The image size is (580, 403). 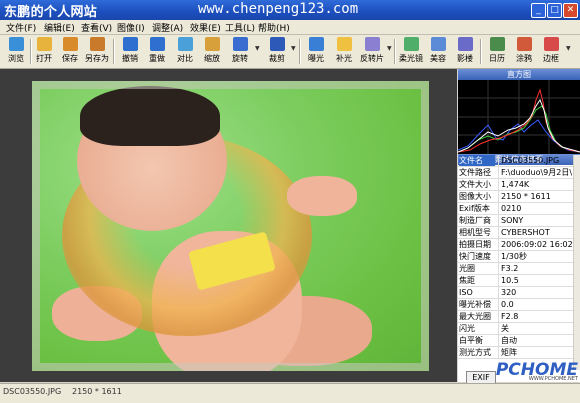 What do you see at coordinates (205, 27) in the screenshot?
I see `menu-effects: 效果(E)` at bounding box center [205, 27].